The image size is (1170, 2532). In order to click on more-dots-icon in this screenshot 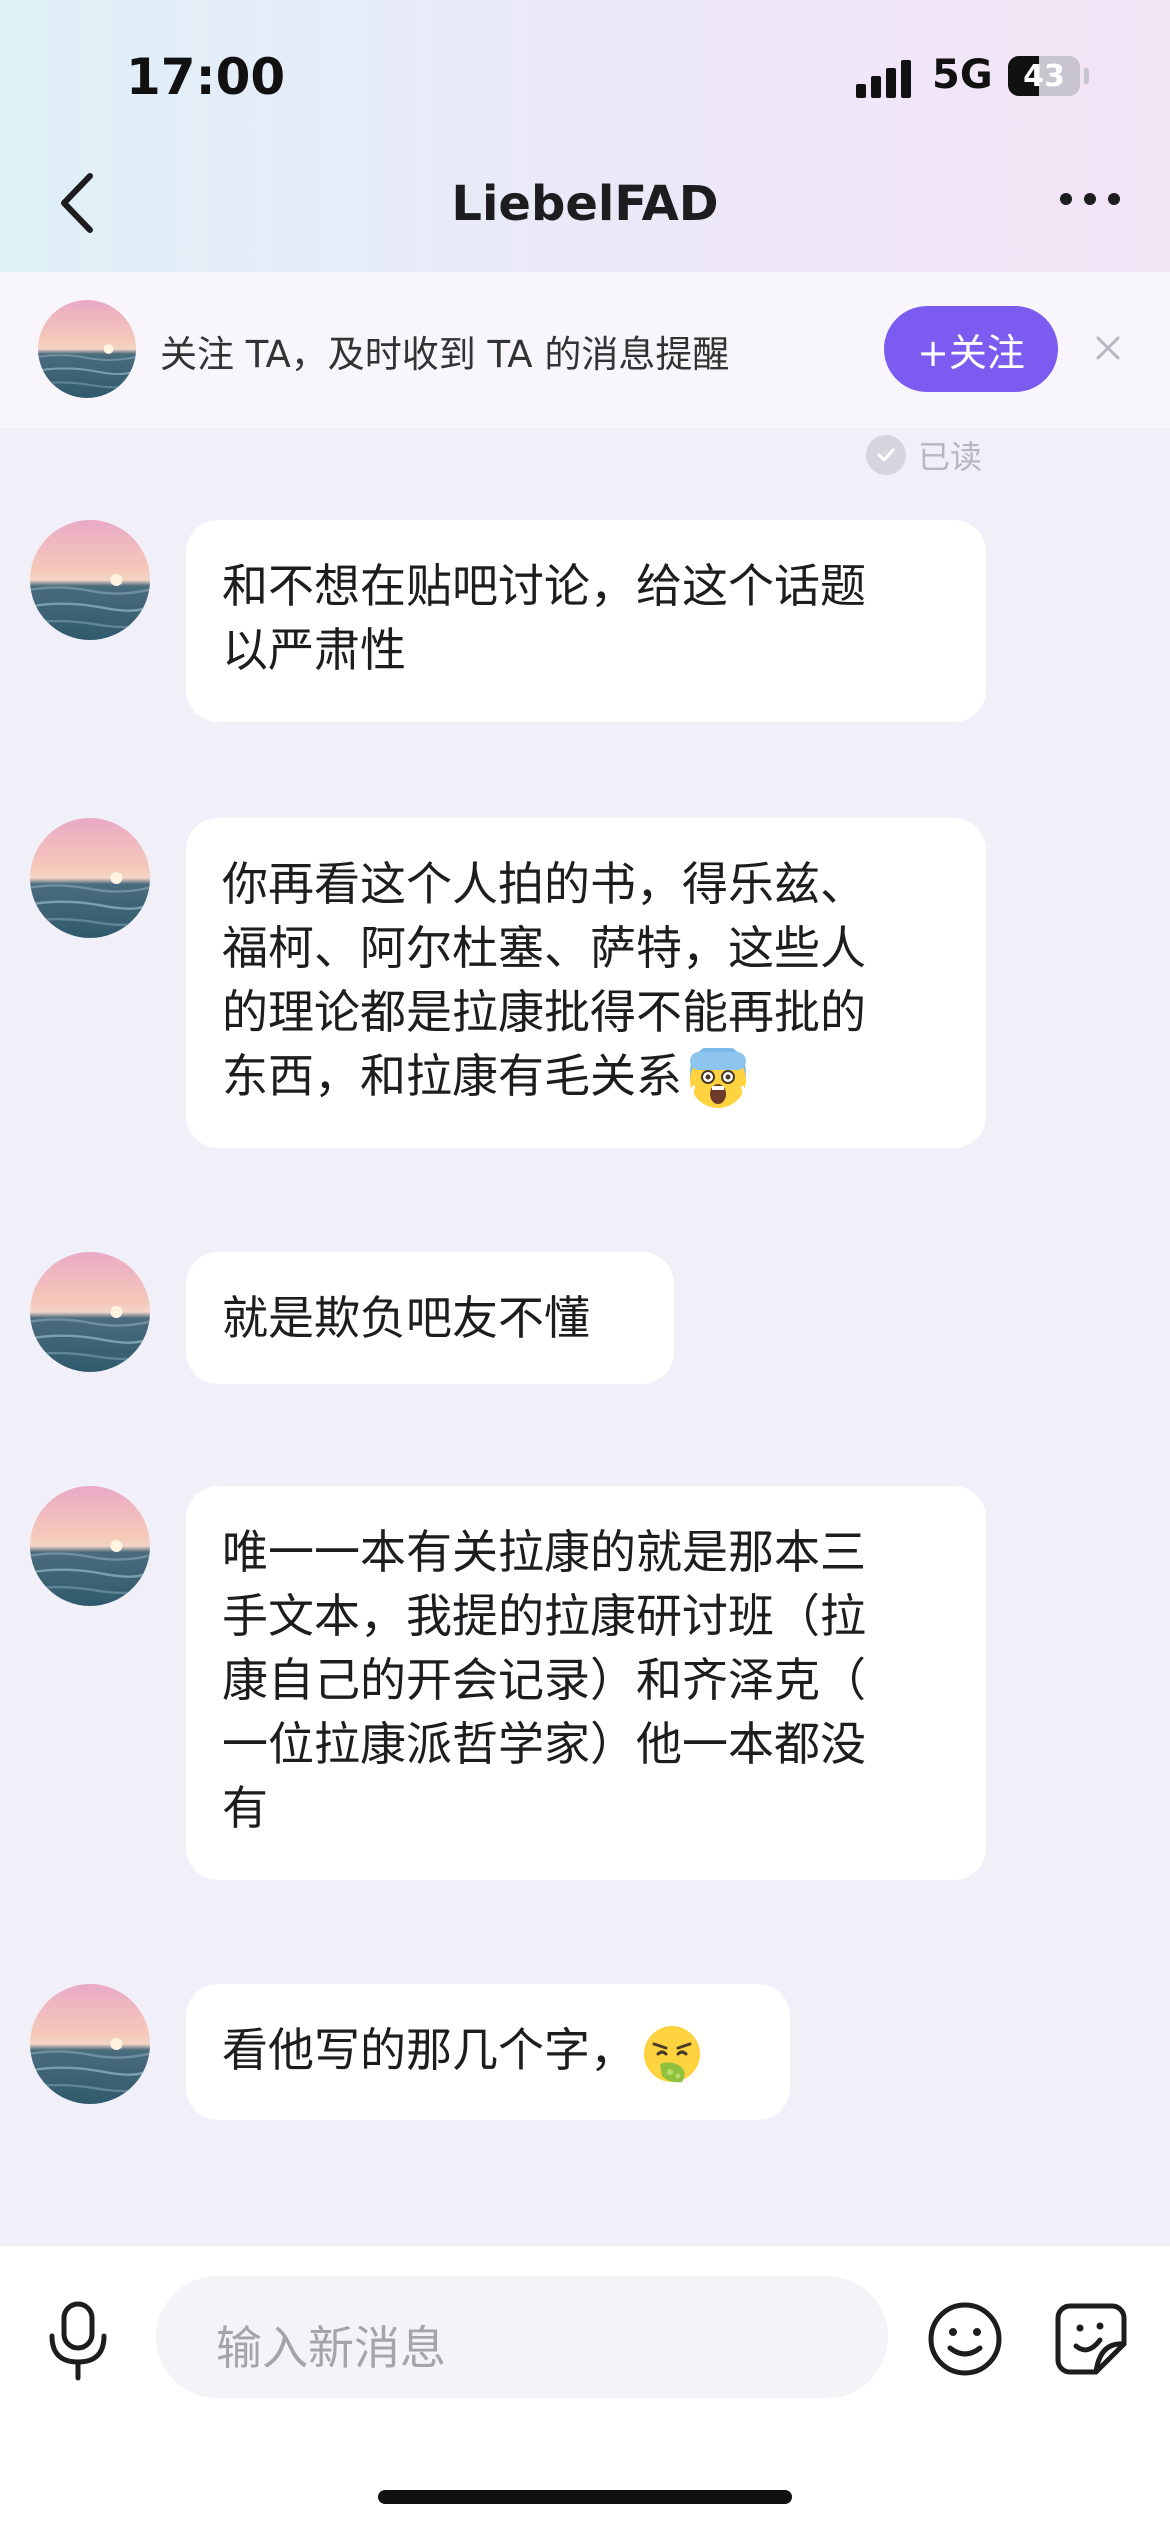, I will do `click(1090, 200)`.